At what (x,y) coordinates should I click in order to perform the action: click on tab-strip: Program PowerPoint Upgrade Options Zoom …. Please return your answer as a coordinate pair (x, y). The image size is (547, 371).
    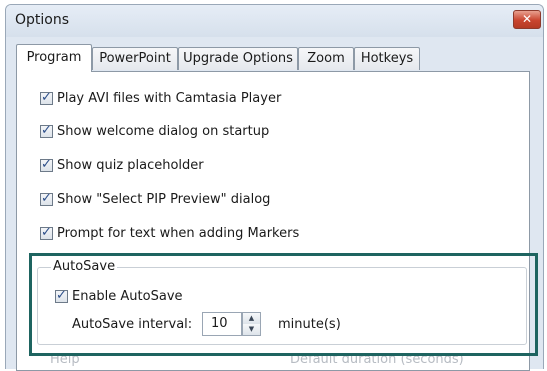
    Looking at the image, I should click on (272, 58).